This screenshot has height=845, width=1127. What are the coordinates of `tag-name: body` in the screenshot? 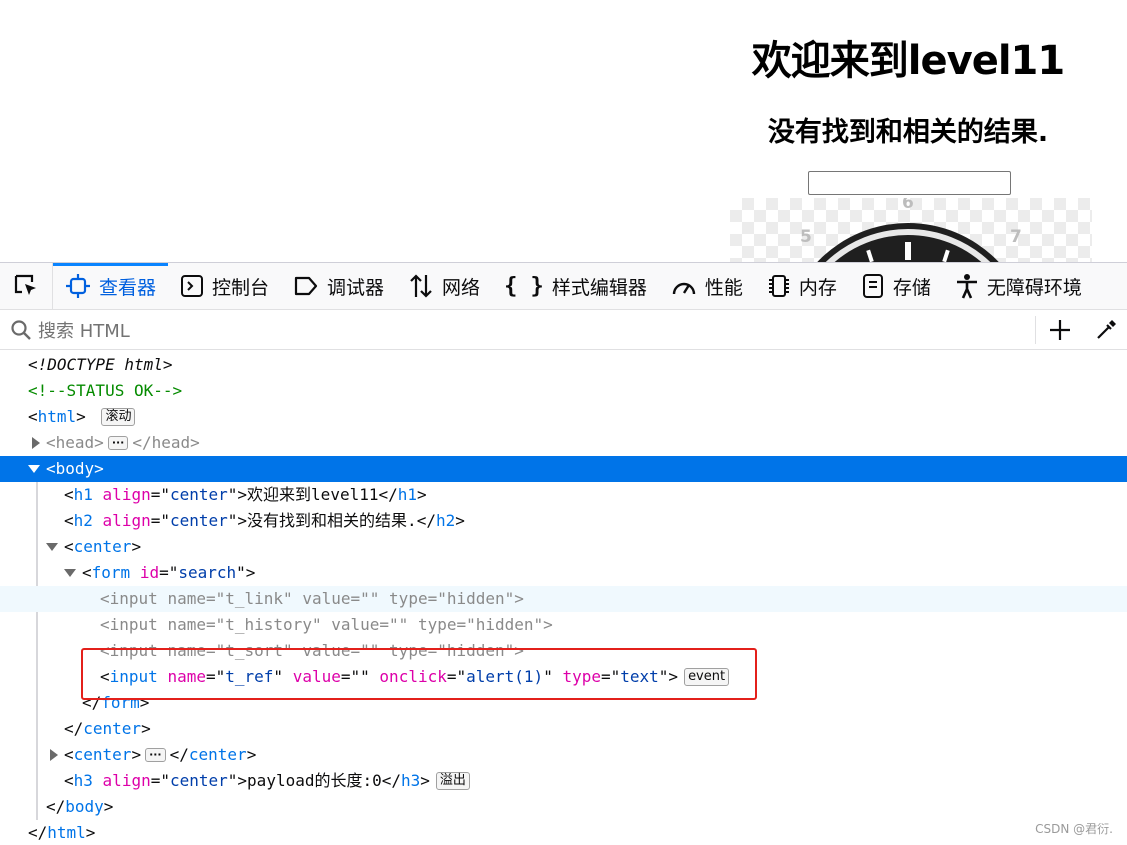 It's located at (75, 468).